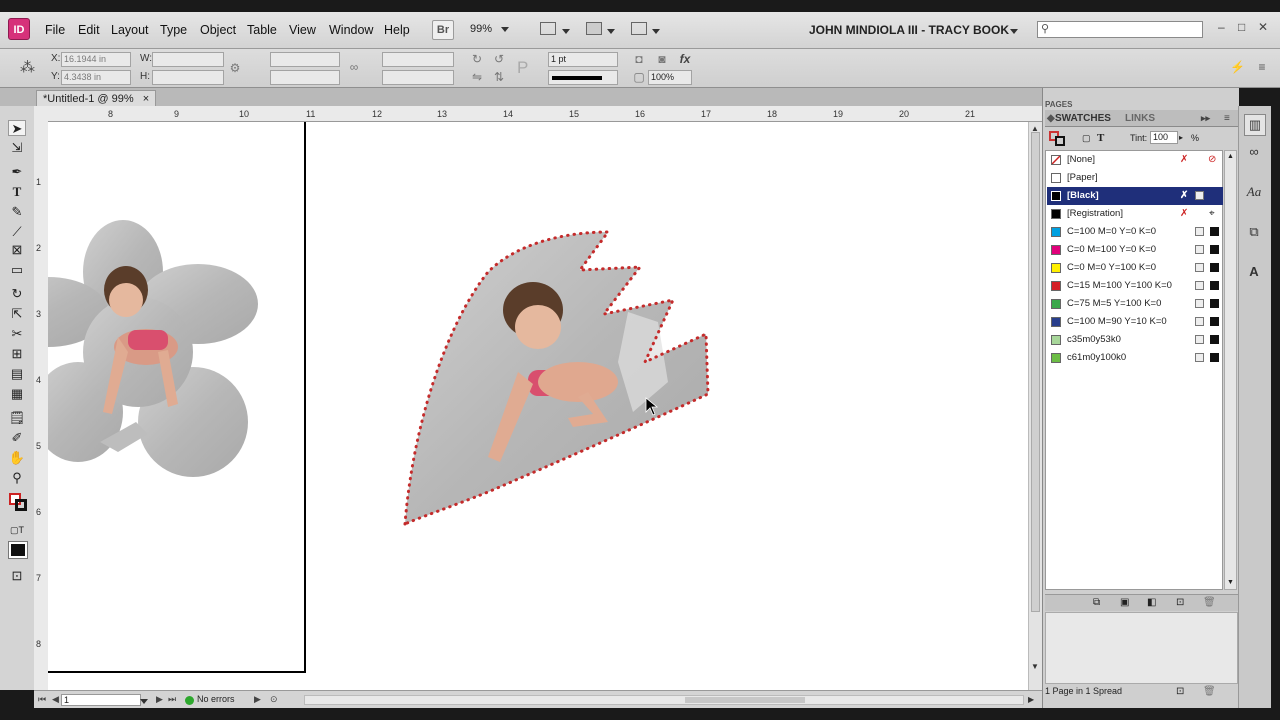  What do you see at coordinates (1230, 156) in the screenshot?
I see `scroll-up-icon: ▲` at bounding box center [1230, 156].